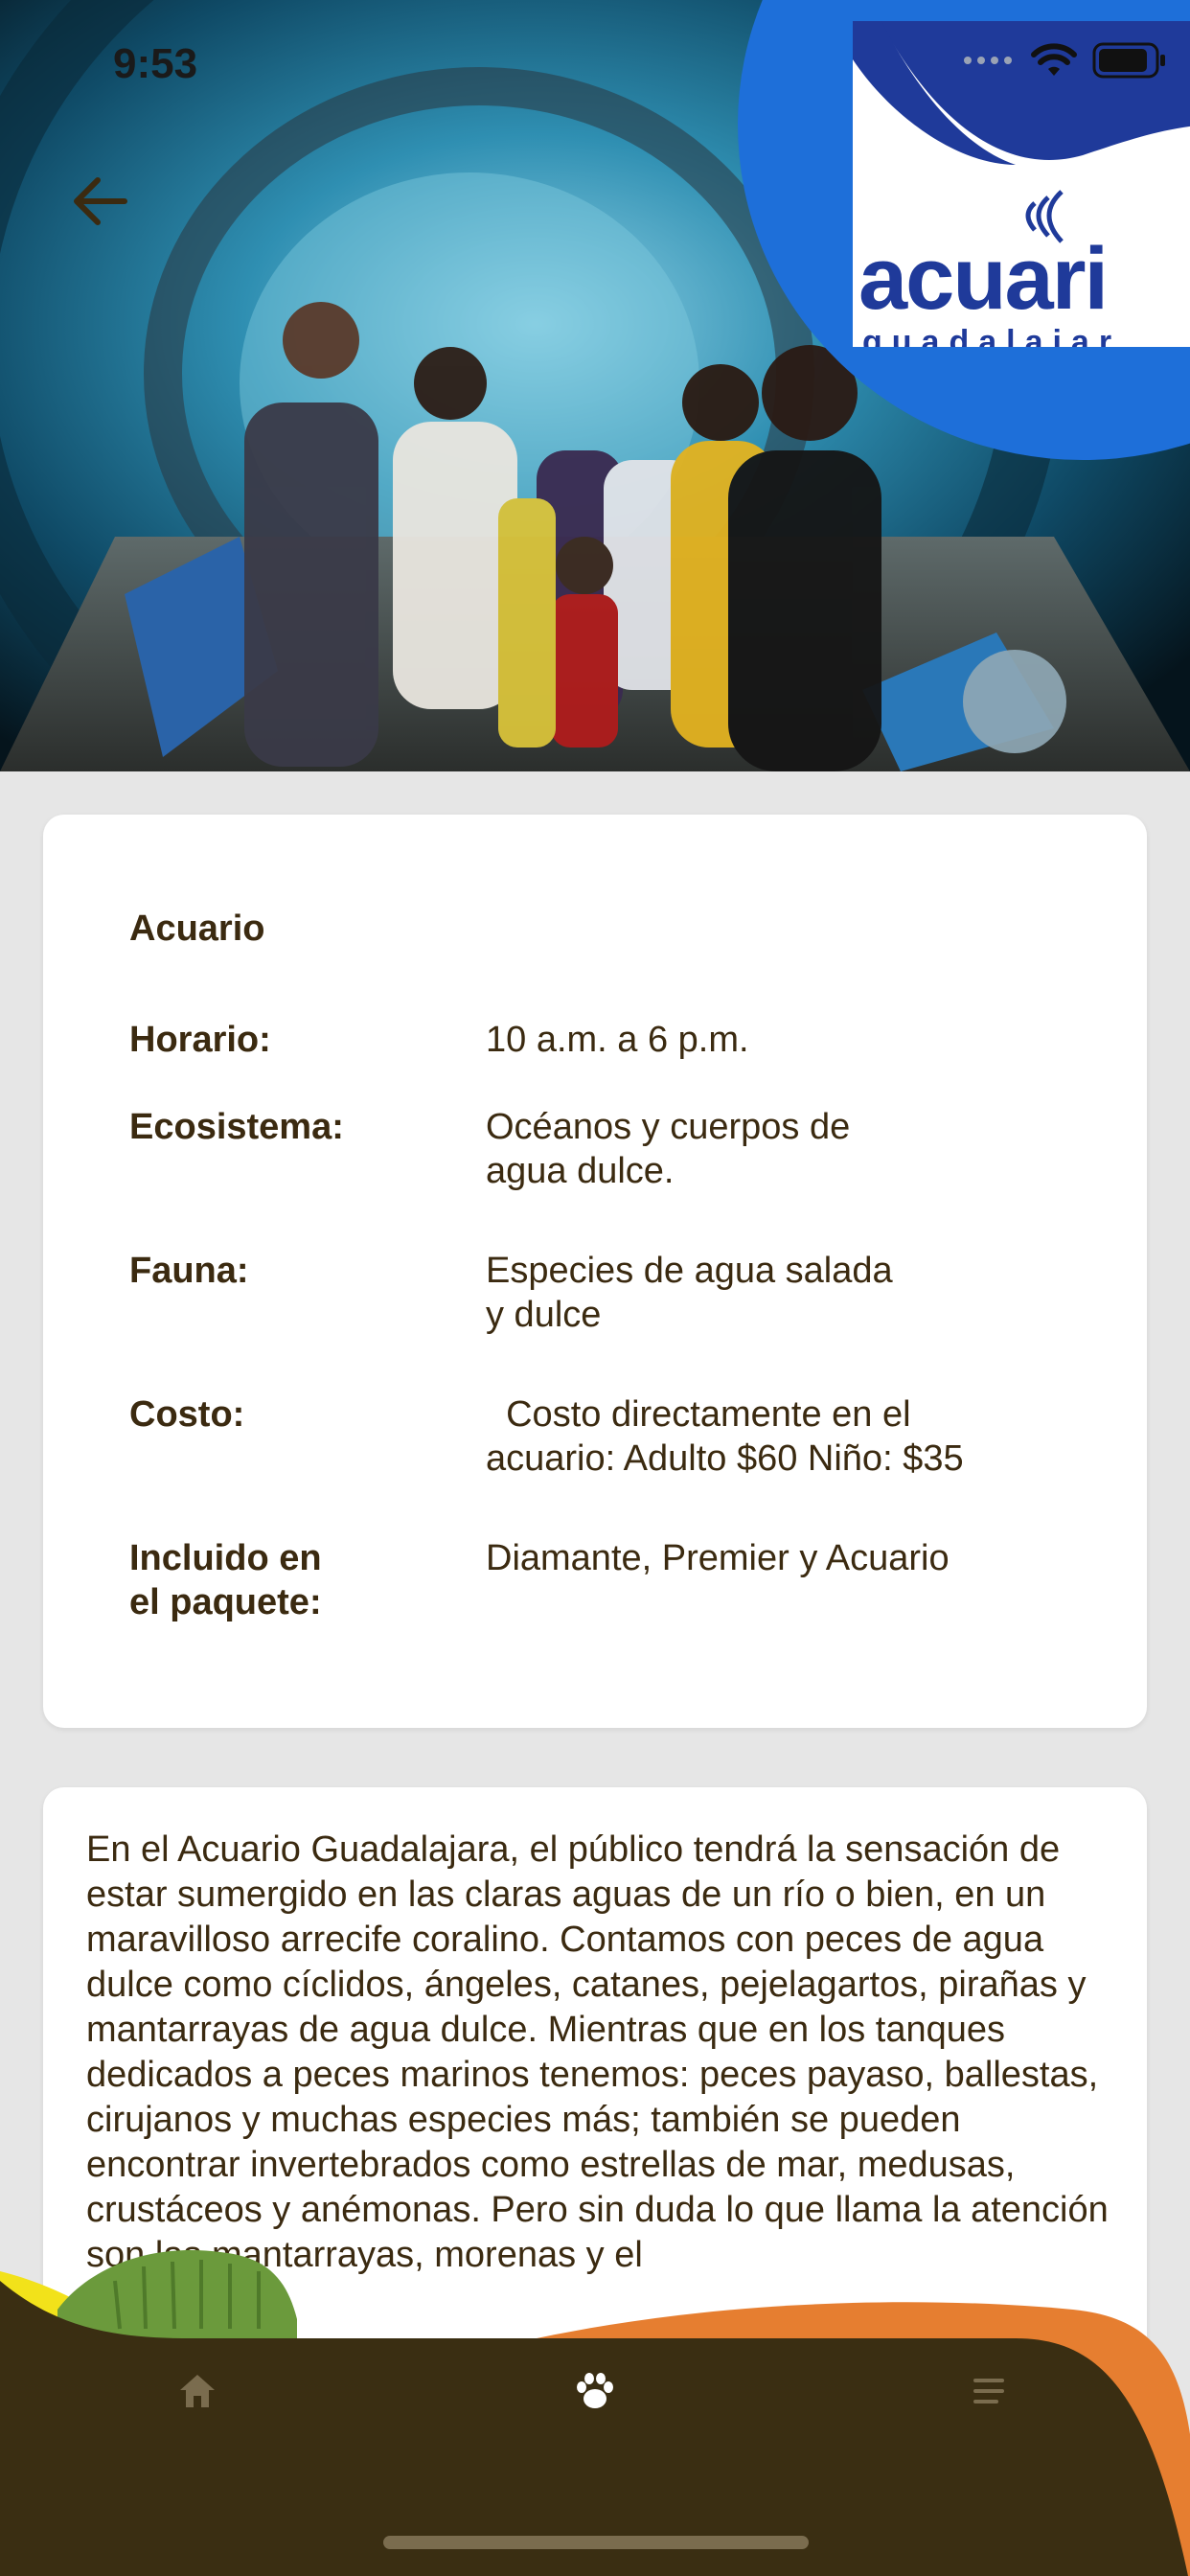 This screenshot has height=2576, width=1190. I want to click on logo-text: acuari, so click(984, 279).